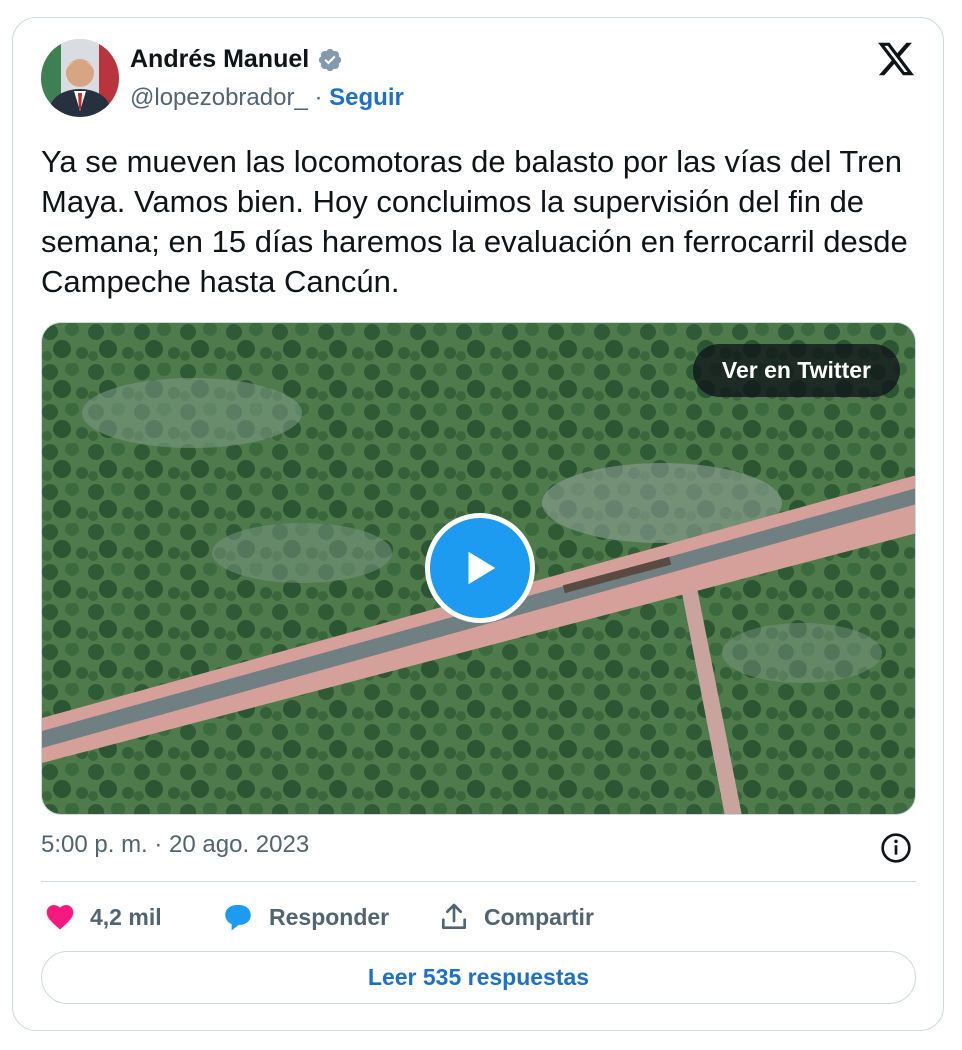 The height and width of the screenshot is (1050, 962). What do you see at coordinates (539, 916) in the screenshot?
I see `share-label: Compartir` at bounding box center [539, 916].